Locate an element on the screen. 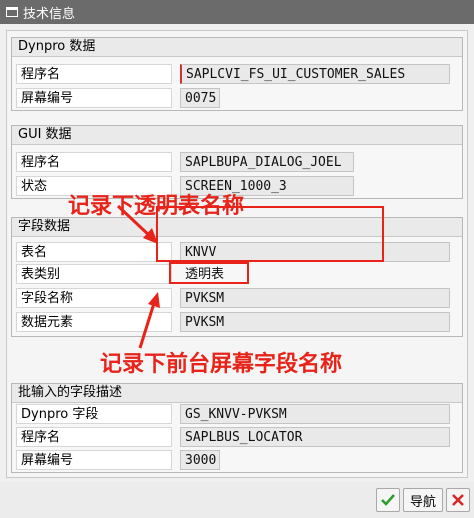 The width and height of the screenshot is (474, 518). cancel-button is located at coordinates (458, 500).